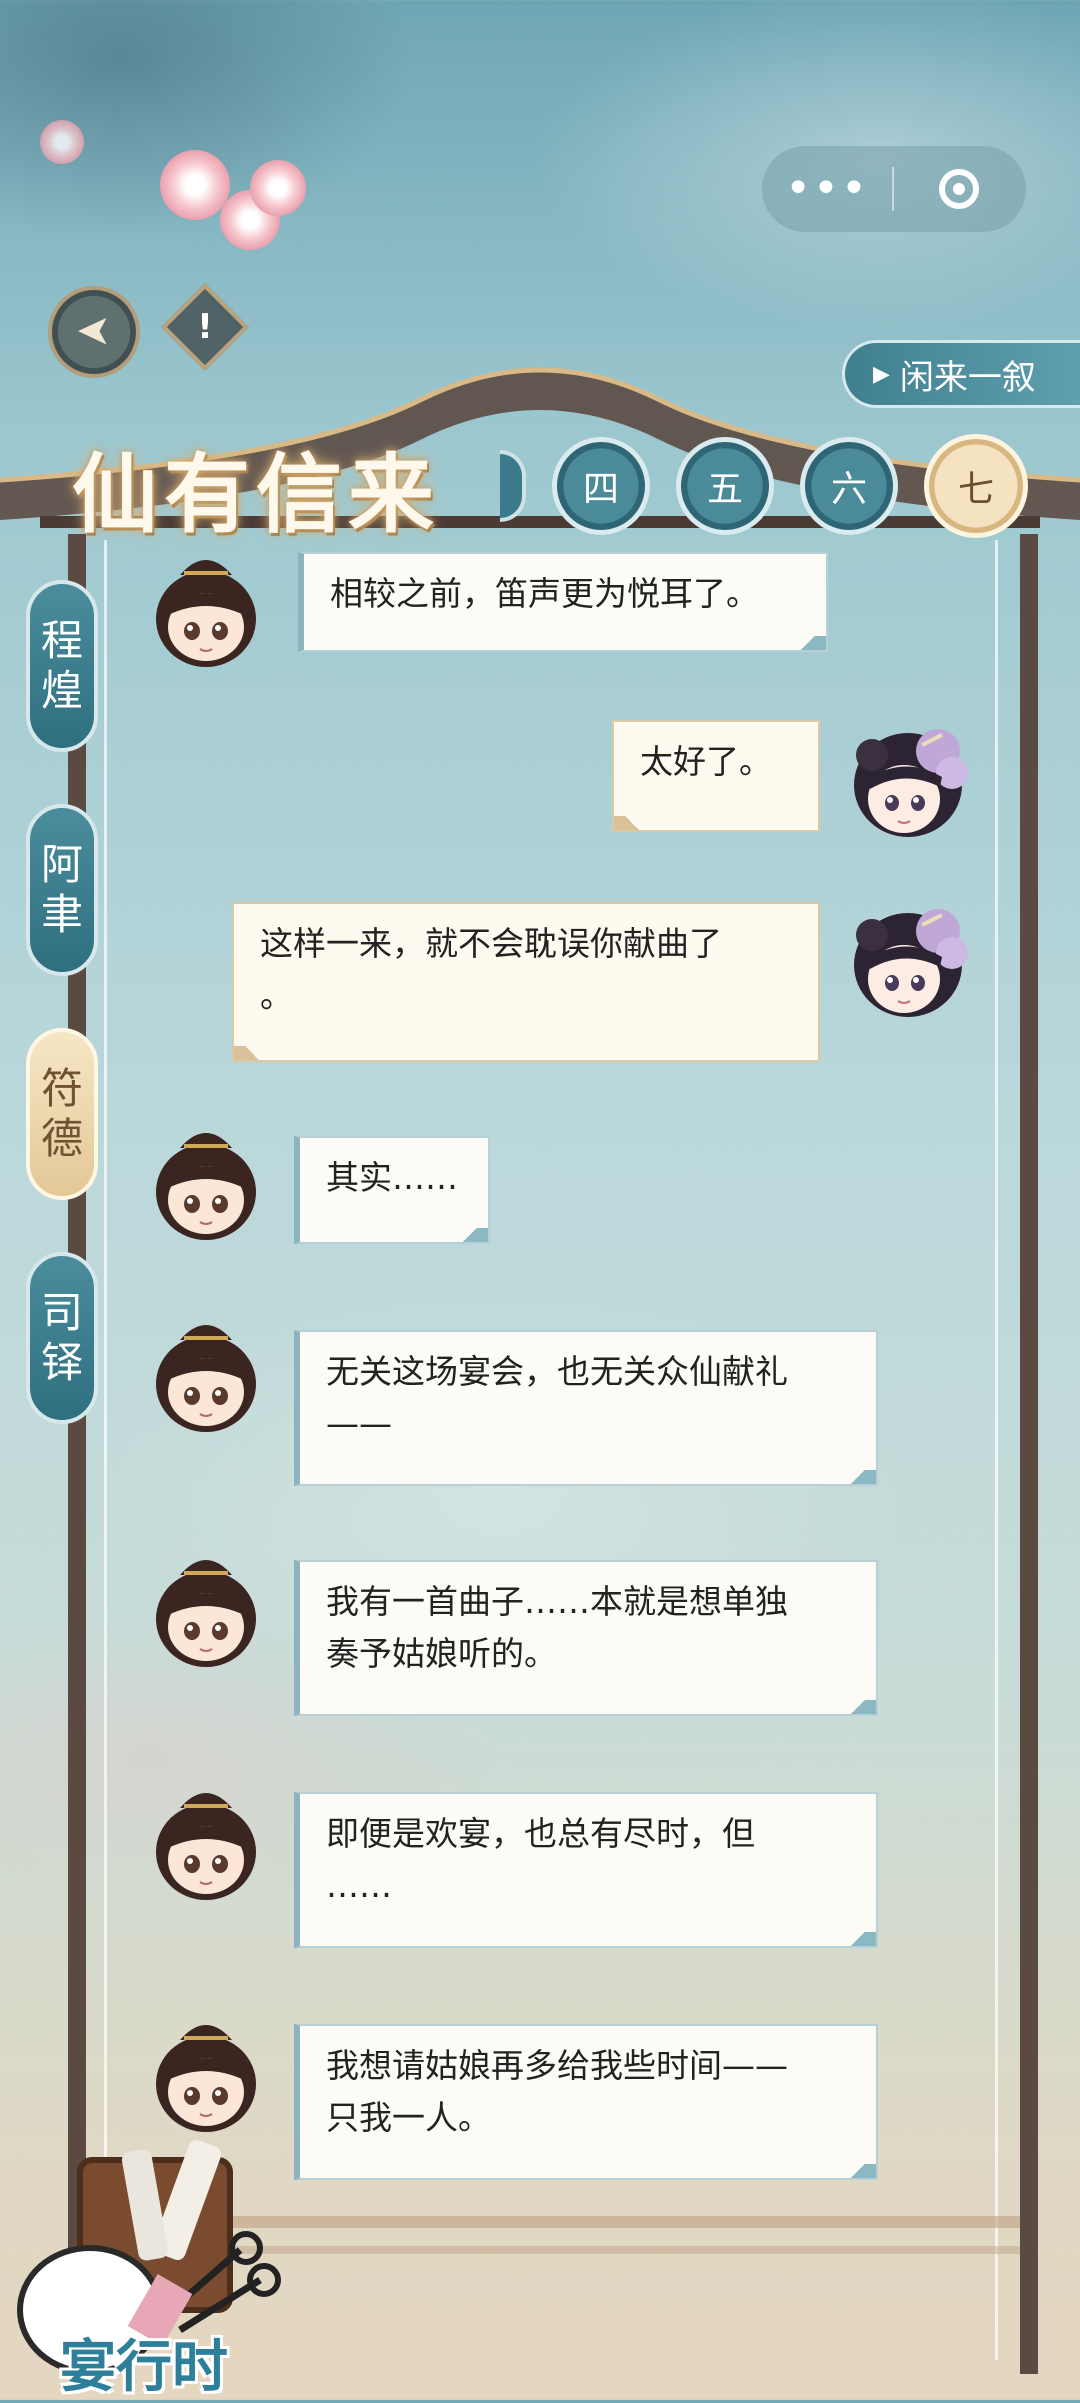  I want to click on message-bubble: 相较之前，笛声更为悦耳了。, so click(563, 602).